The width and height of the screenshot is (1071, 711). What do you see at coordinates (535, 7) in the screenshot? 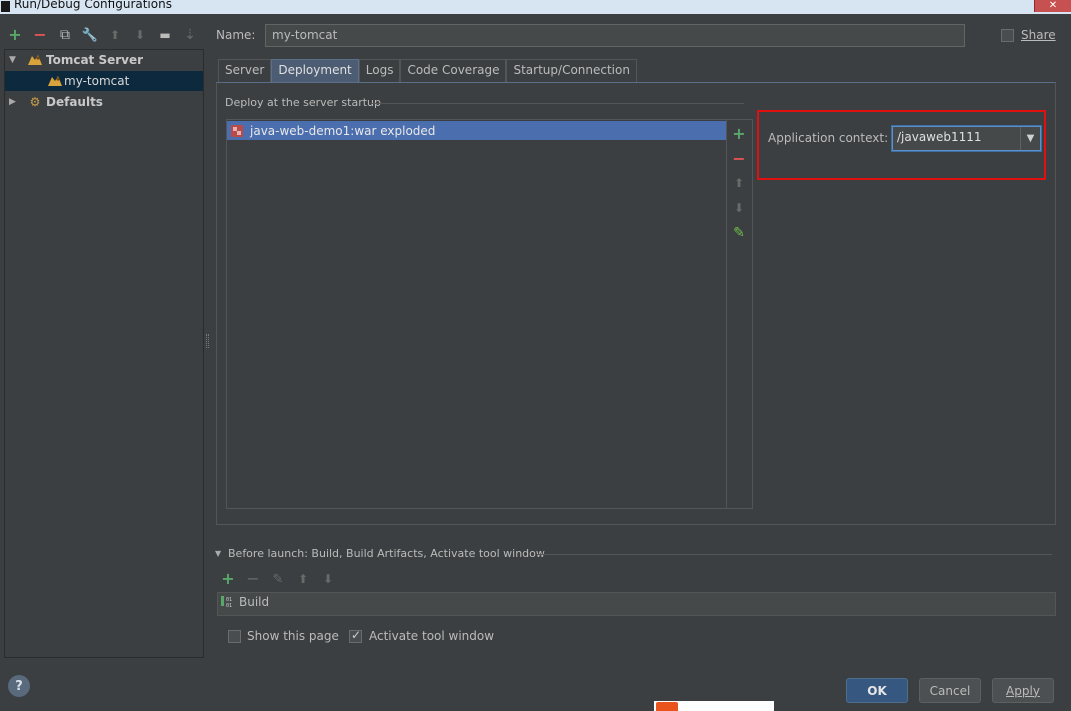
I see `window-title-bar: Run/Debug Configurations ✕` at bounding box center [535, 7].